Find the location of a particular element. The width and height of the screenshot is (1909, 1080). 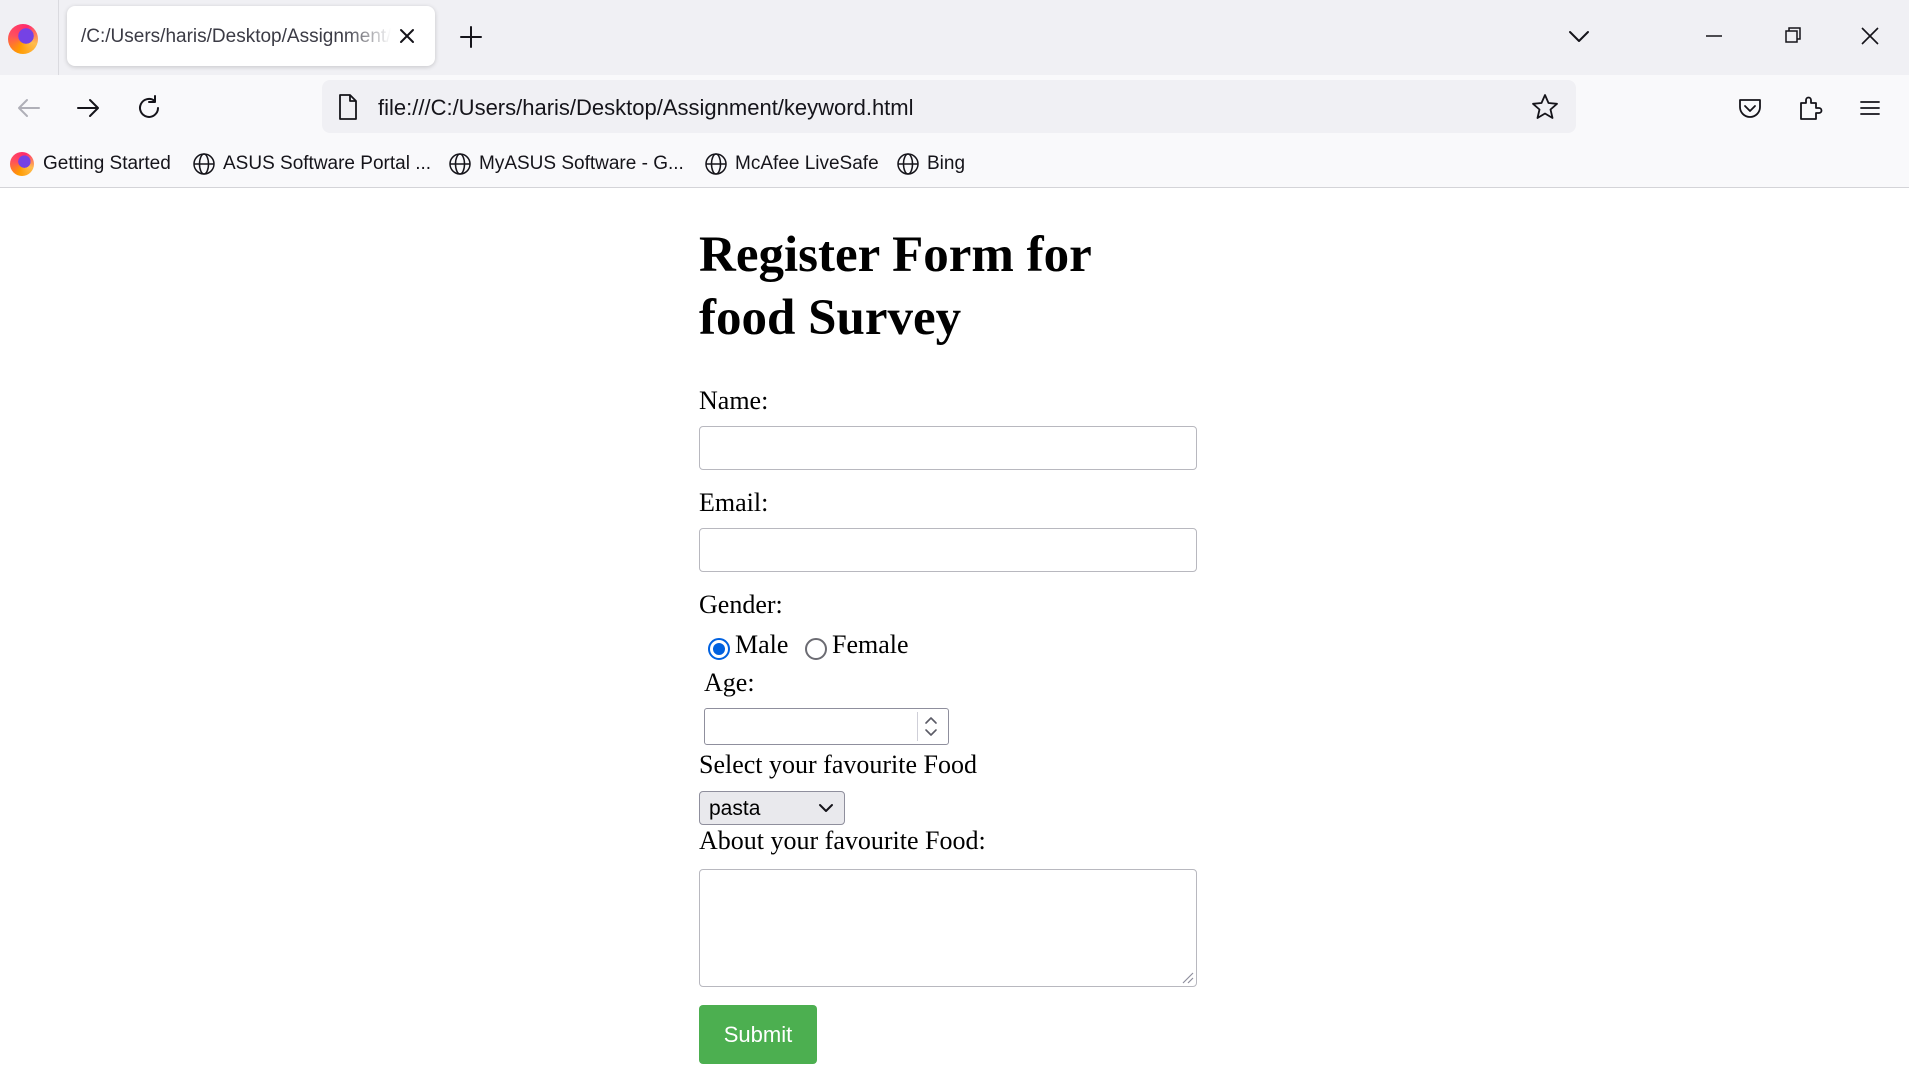

age-label: Age: is located at coordinates (729, 682).